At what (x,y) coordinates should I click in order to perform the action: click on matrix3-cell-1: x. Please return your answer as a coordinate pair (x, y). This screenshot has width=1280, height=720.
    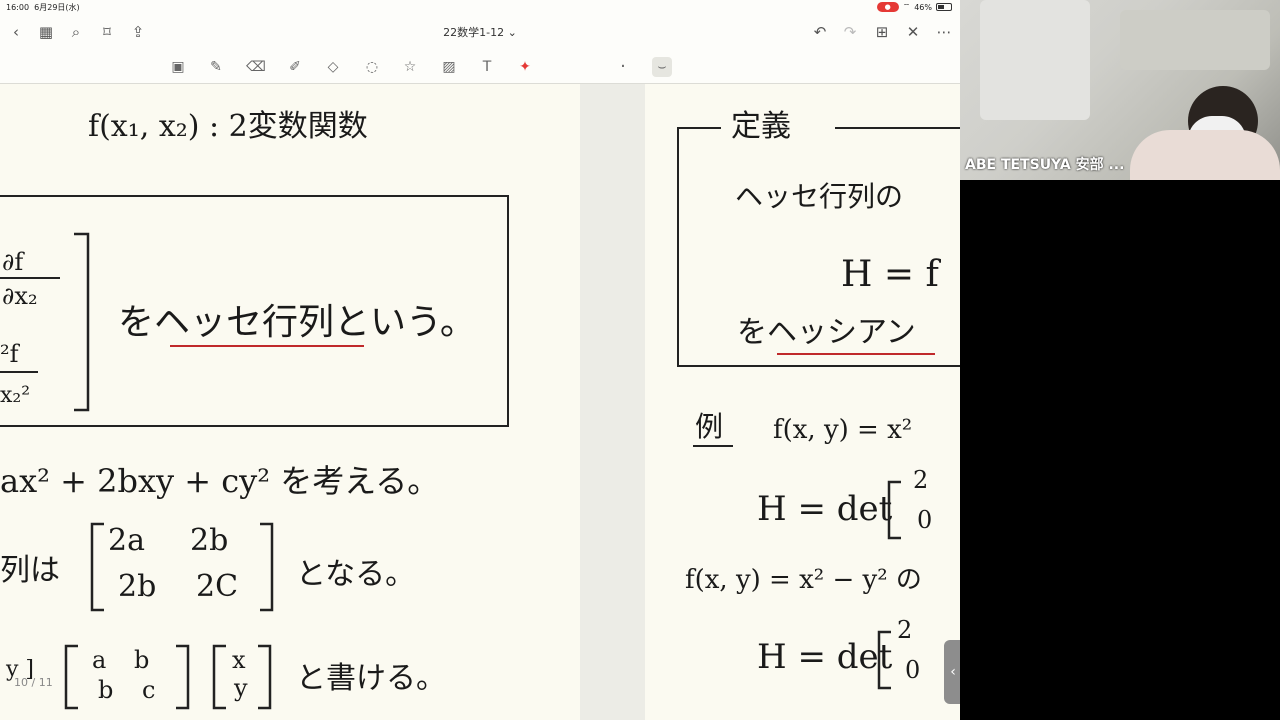
    Looking at the image, I should click on (239, 660).